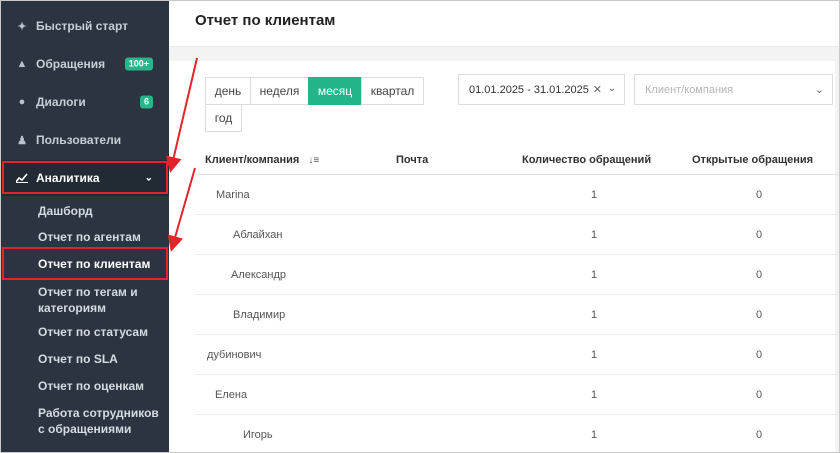  Describe the element at coordinates (392, 91) in the screenshot. I see `period-quarter-button: квартал` at that location.